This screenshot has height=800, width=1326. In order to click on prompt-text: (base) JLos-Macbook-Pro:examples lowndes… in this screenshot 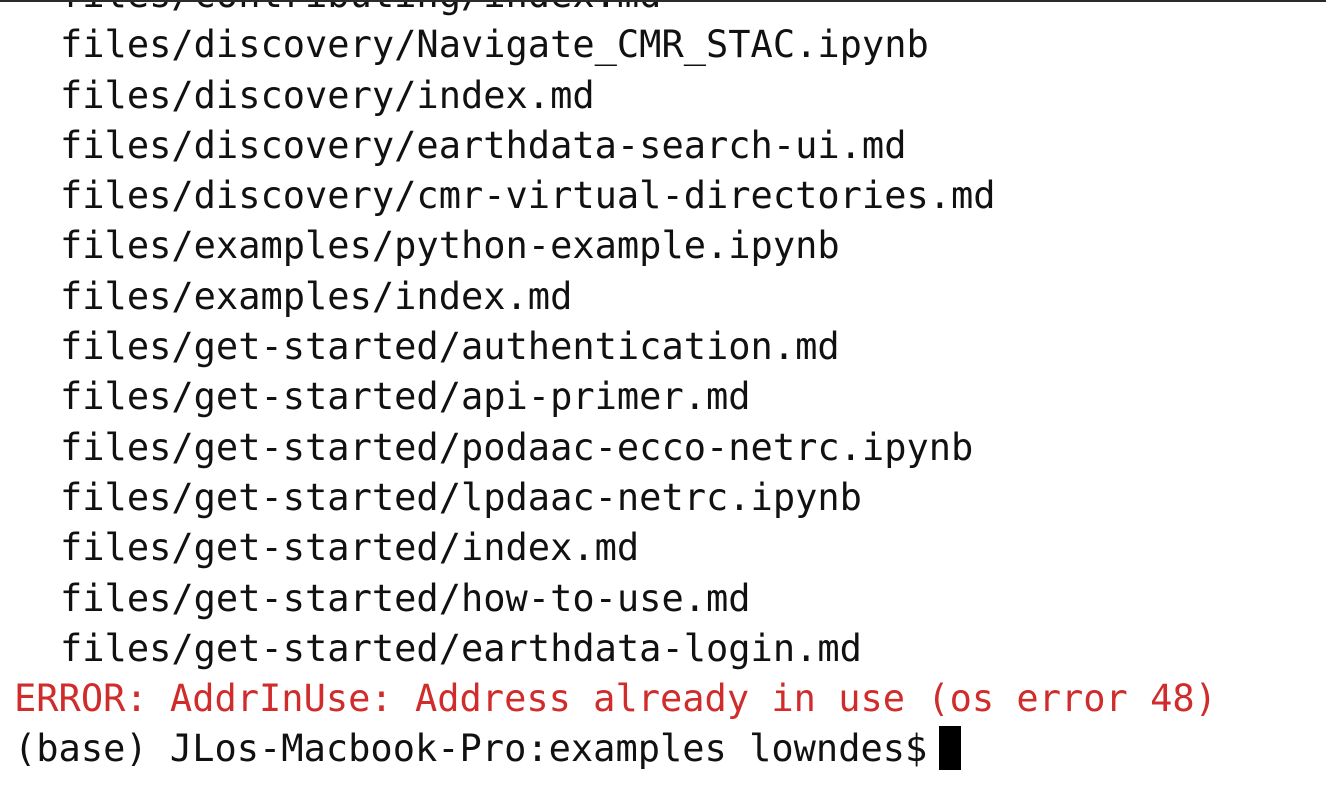, I will do `click(471, 749)`.